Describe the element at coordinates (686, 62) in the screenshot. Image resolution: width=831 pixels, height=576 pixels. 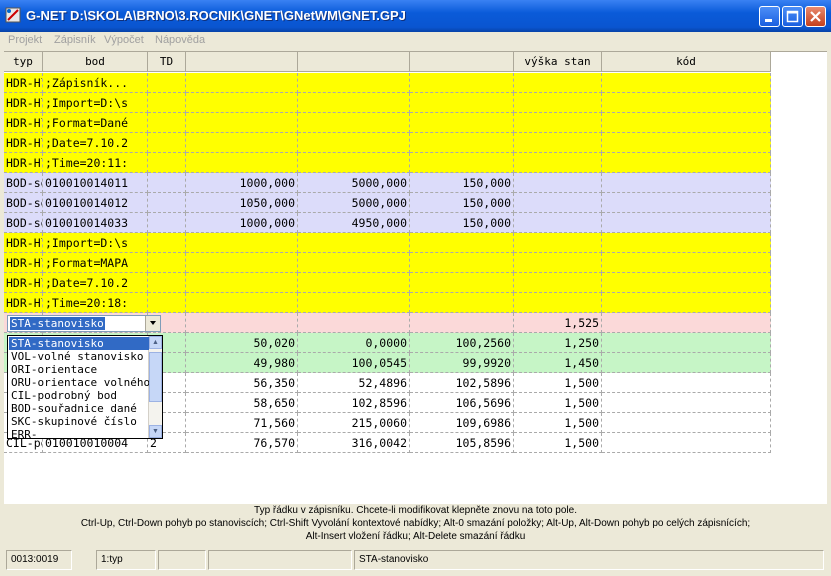
I see `column-header-code: kód` at that location.